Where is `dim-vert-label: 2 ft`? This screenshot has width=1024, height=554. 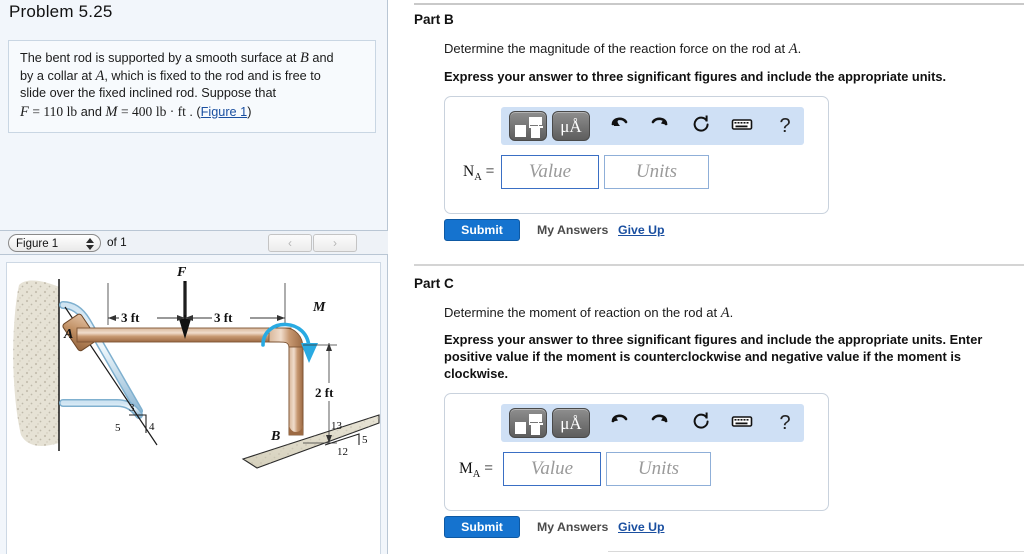 dim-vert-label: 2 ft is located at coordinates (324, 392).